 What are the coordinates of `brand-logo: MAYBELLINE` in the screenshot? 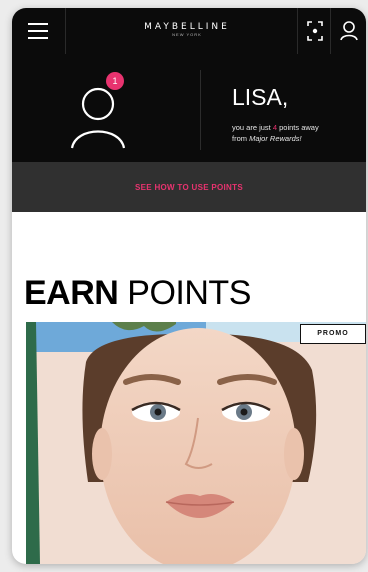 It's located at (187, 27).